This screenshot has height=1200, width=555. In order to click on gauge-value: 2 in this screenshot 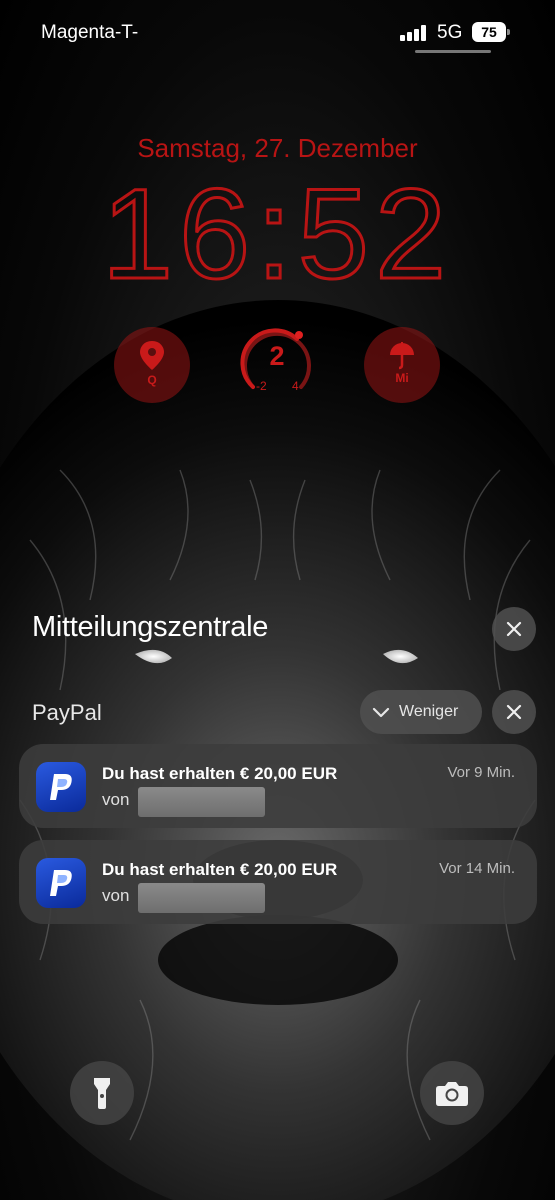, I will do `click(277, 356)`.